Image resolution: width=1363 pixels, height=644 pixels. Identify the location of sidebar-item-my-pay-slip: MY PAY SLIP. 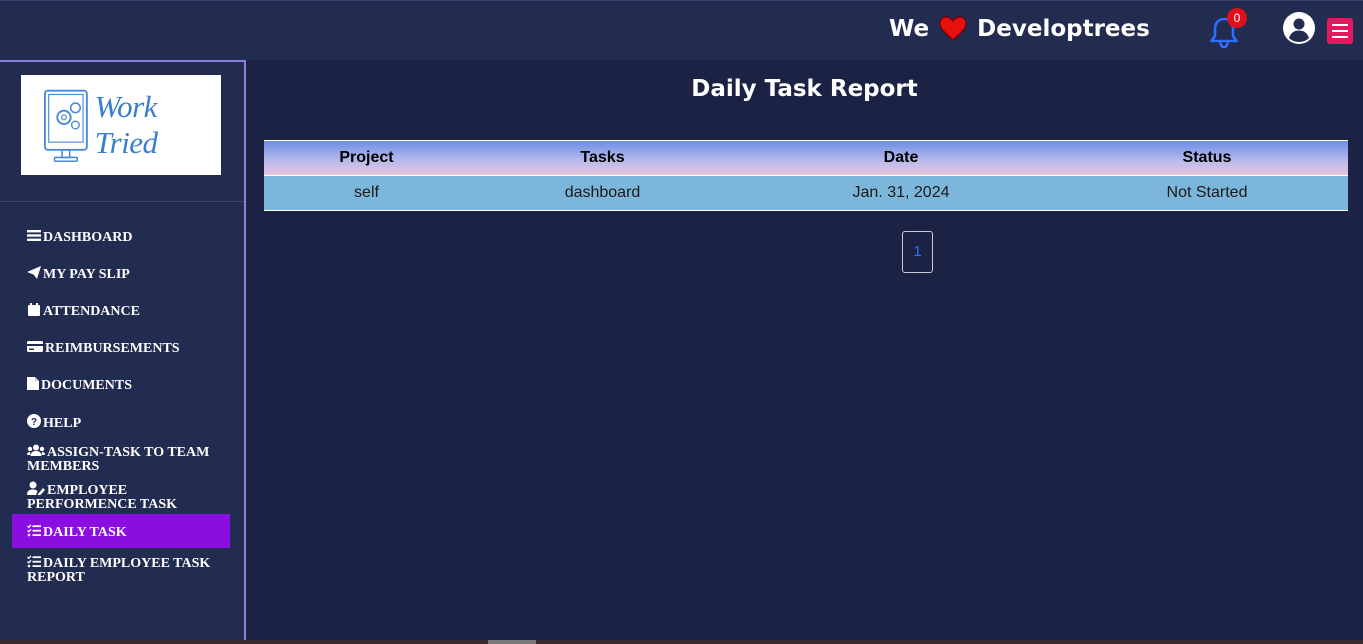
(121, 274).